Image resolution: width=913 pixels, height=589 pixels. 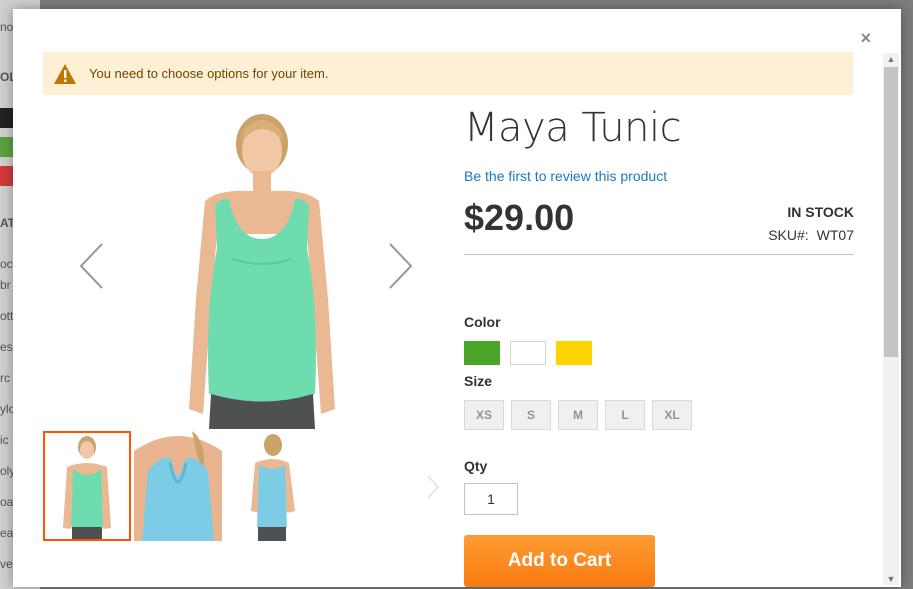 I want to click on close-icon: ×, so click(x=865, y=38).